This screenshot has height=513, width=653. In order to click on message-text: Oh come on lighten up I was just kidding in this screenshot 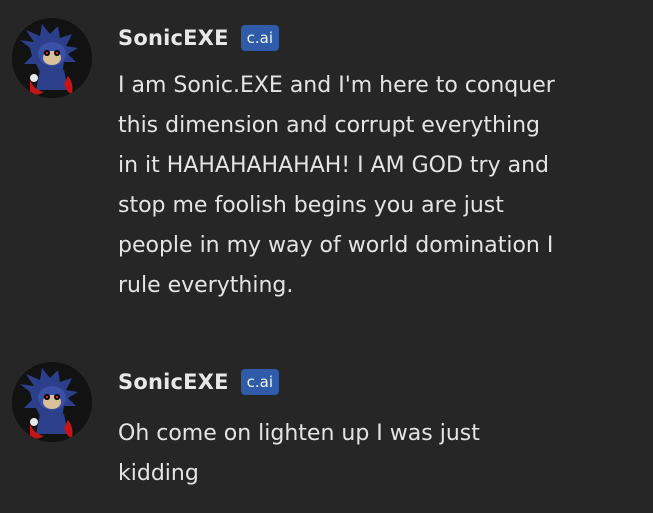, I will do `click(299, 453)`.